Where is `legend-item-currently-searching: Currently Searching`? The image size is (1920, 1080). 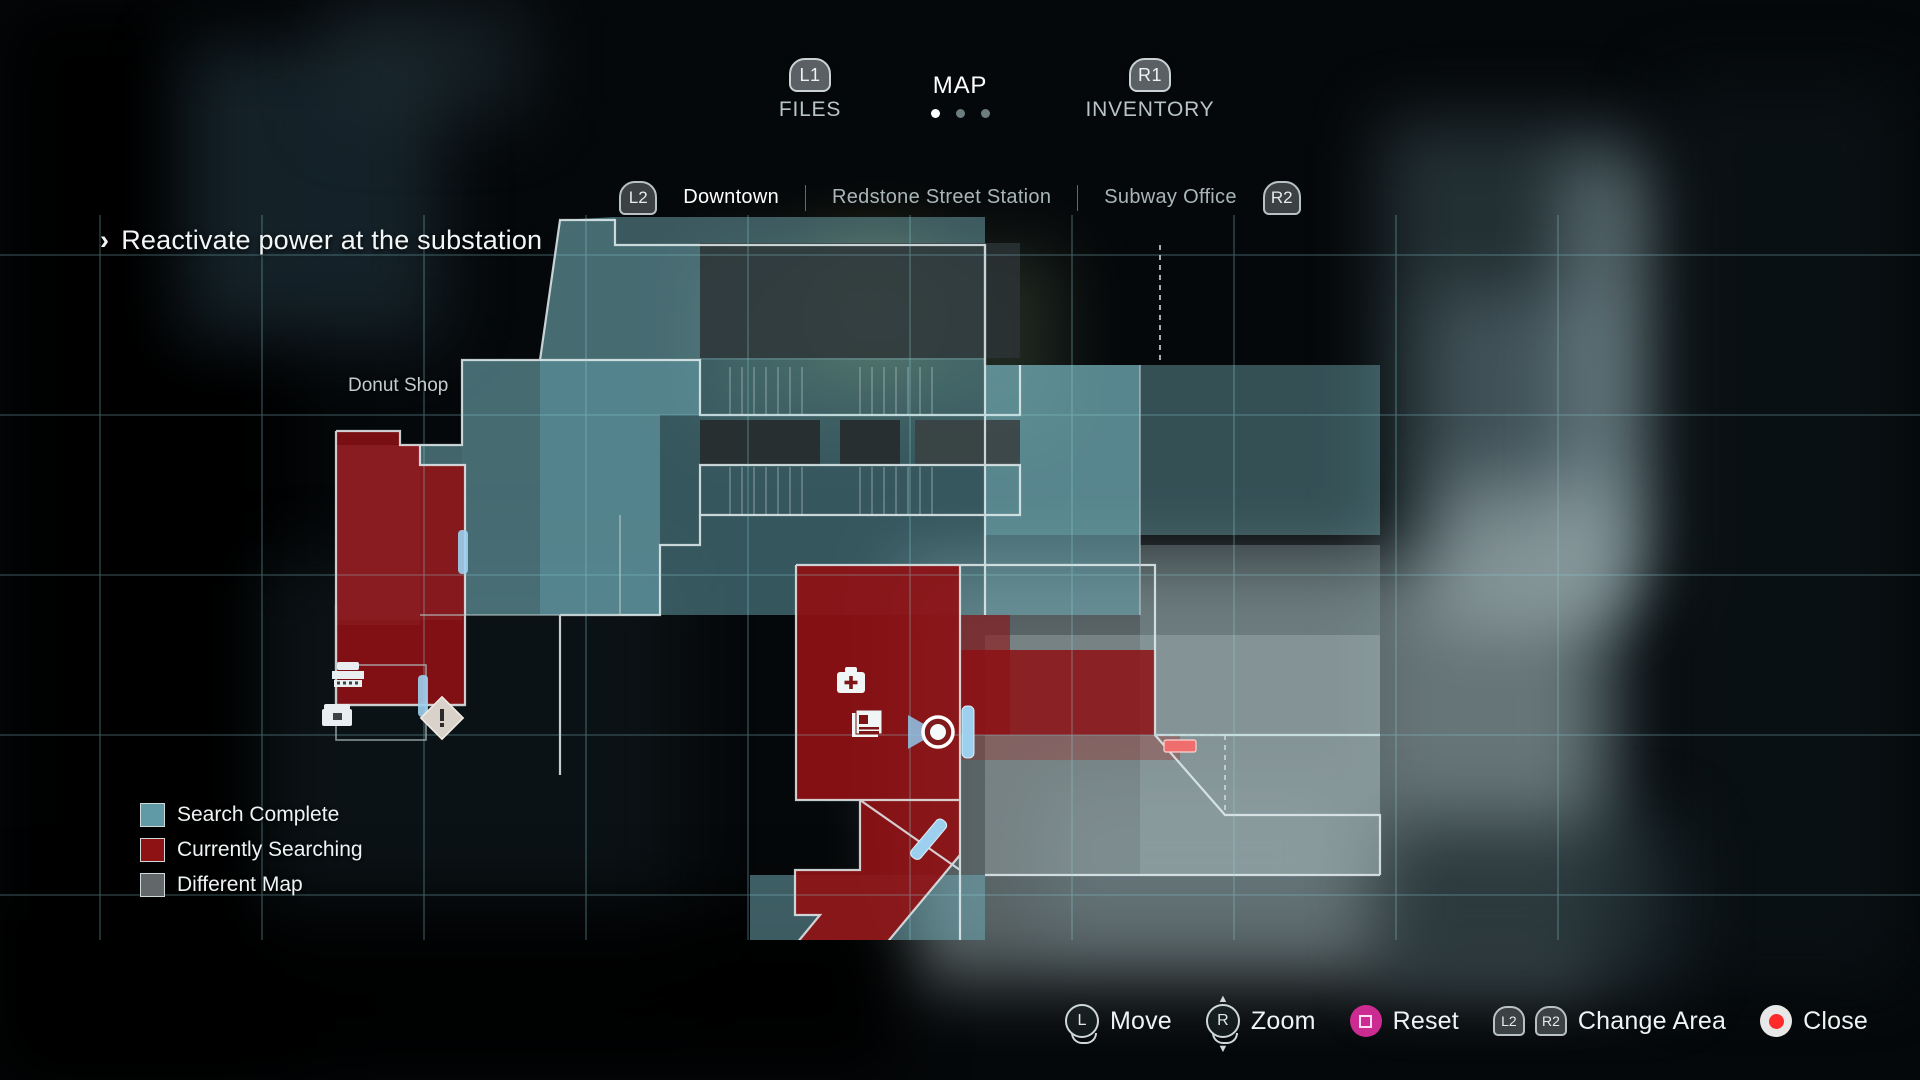 legend-item-currently-searching: Currently Searching is located at coordinates (251, 850).